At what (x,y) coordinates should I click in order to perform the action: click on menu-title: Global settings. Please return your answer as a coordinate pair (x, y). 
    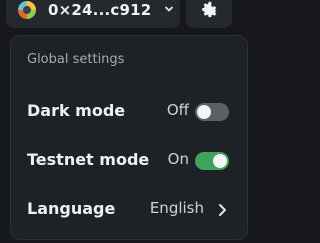
    Looking at the image, I should click on (76, 59).